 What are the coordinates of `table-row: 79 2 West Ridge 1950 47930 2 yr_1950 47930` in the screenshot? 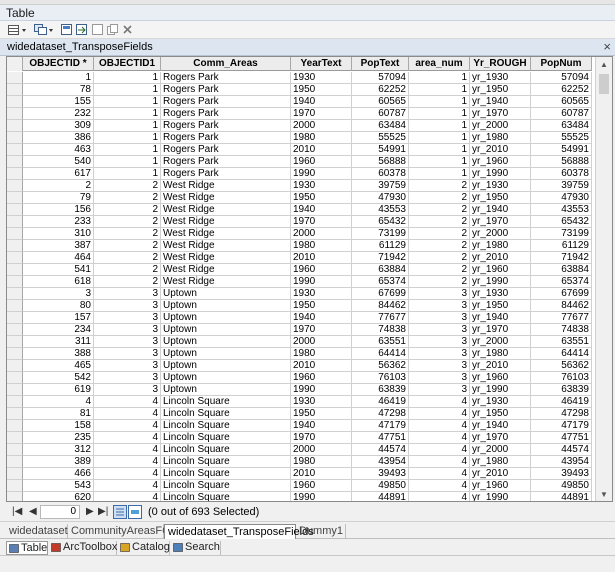 It's located at (299, 198).